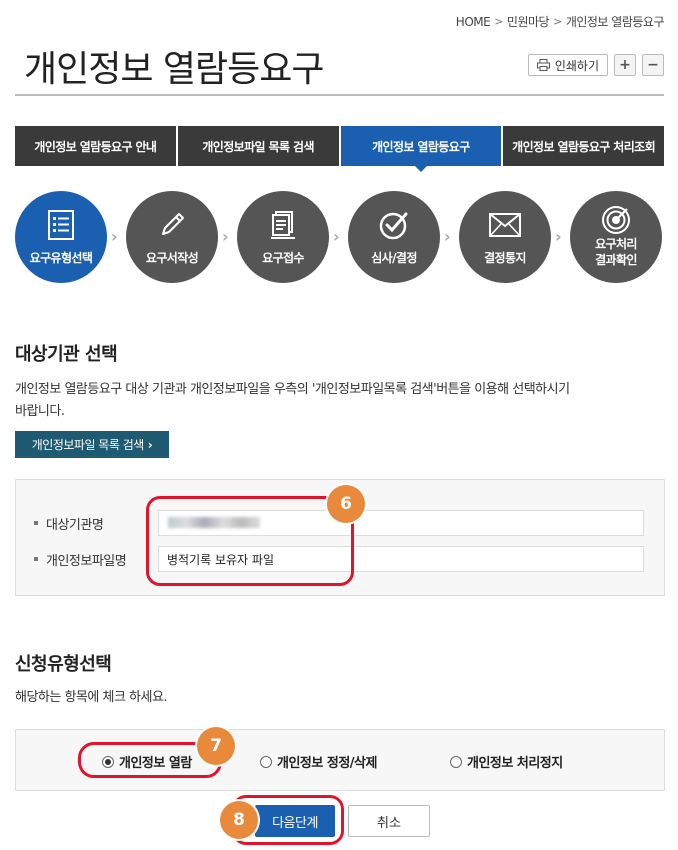 The width and height of the screenshot is (678, 850). What do you see at coordinates (583, 146) in the screenshot?
I see `tab-status: 개인정보 열람등요구 처리조회` at bounding box center [583, 146].